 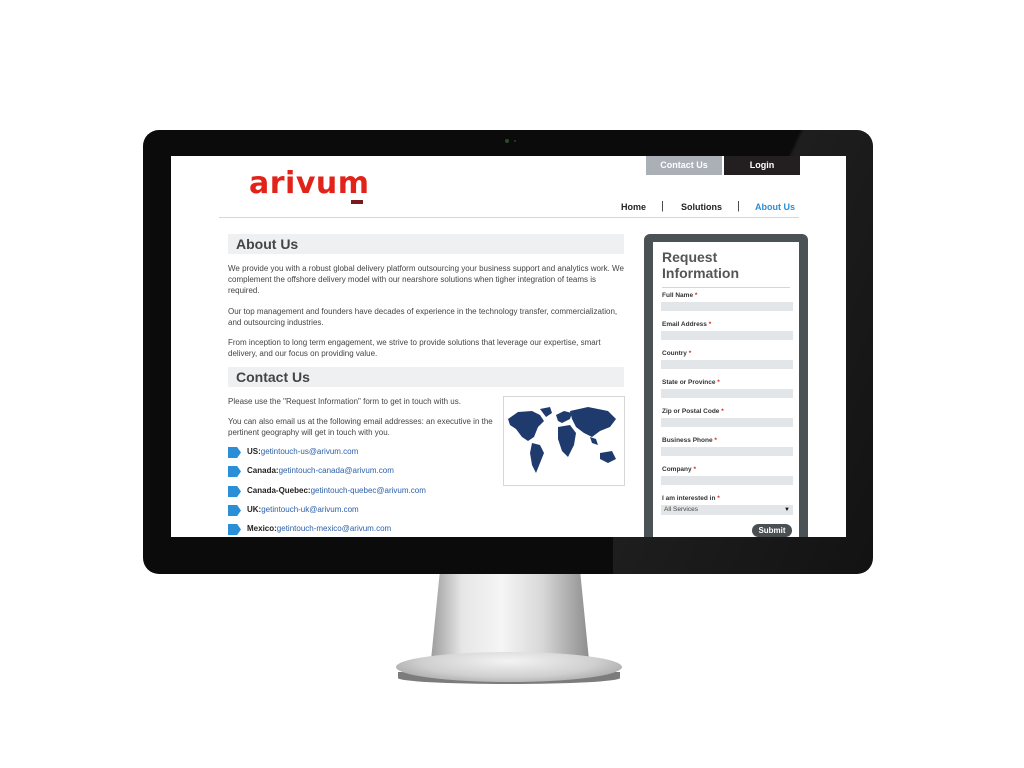 I want to click on country-label: Country *, so click(x=677, y=353).